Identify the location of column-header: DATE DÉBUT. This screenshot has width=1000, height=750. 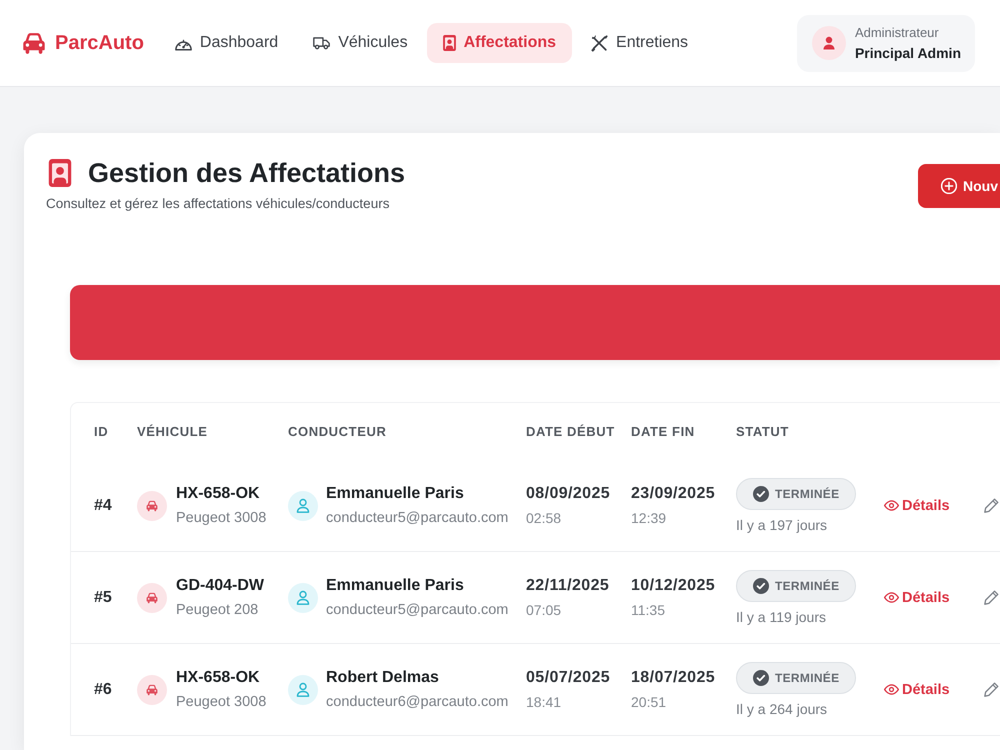
(570, 431).